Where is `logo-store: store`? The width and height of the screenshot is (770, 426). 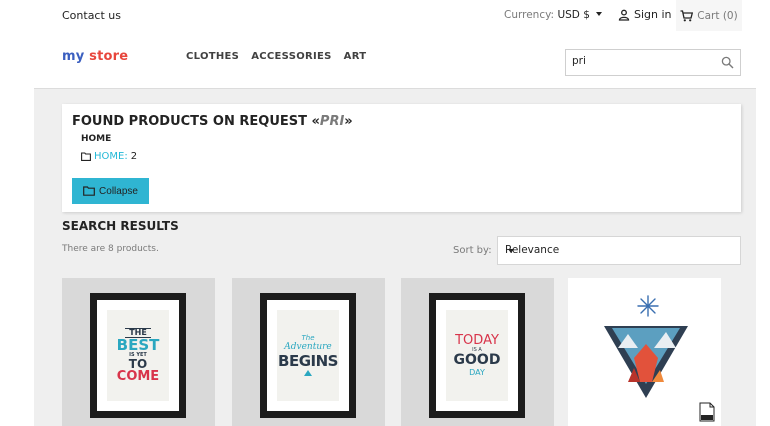 logo-store: store is located at coordinates (109, 56).